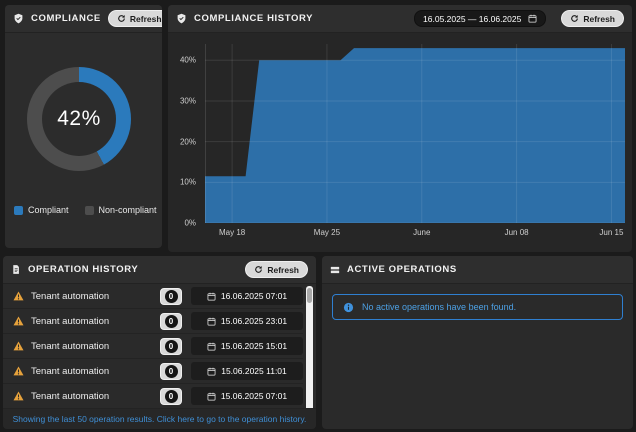  What do you see at coordinates (254, 396) in the screenshot?
I see `operation-date: 15.06.2025 07:01` at bounding box center [254, 396].